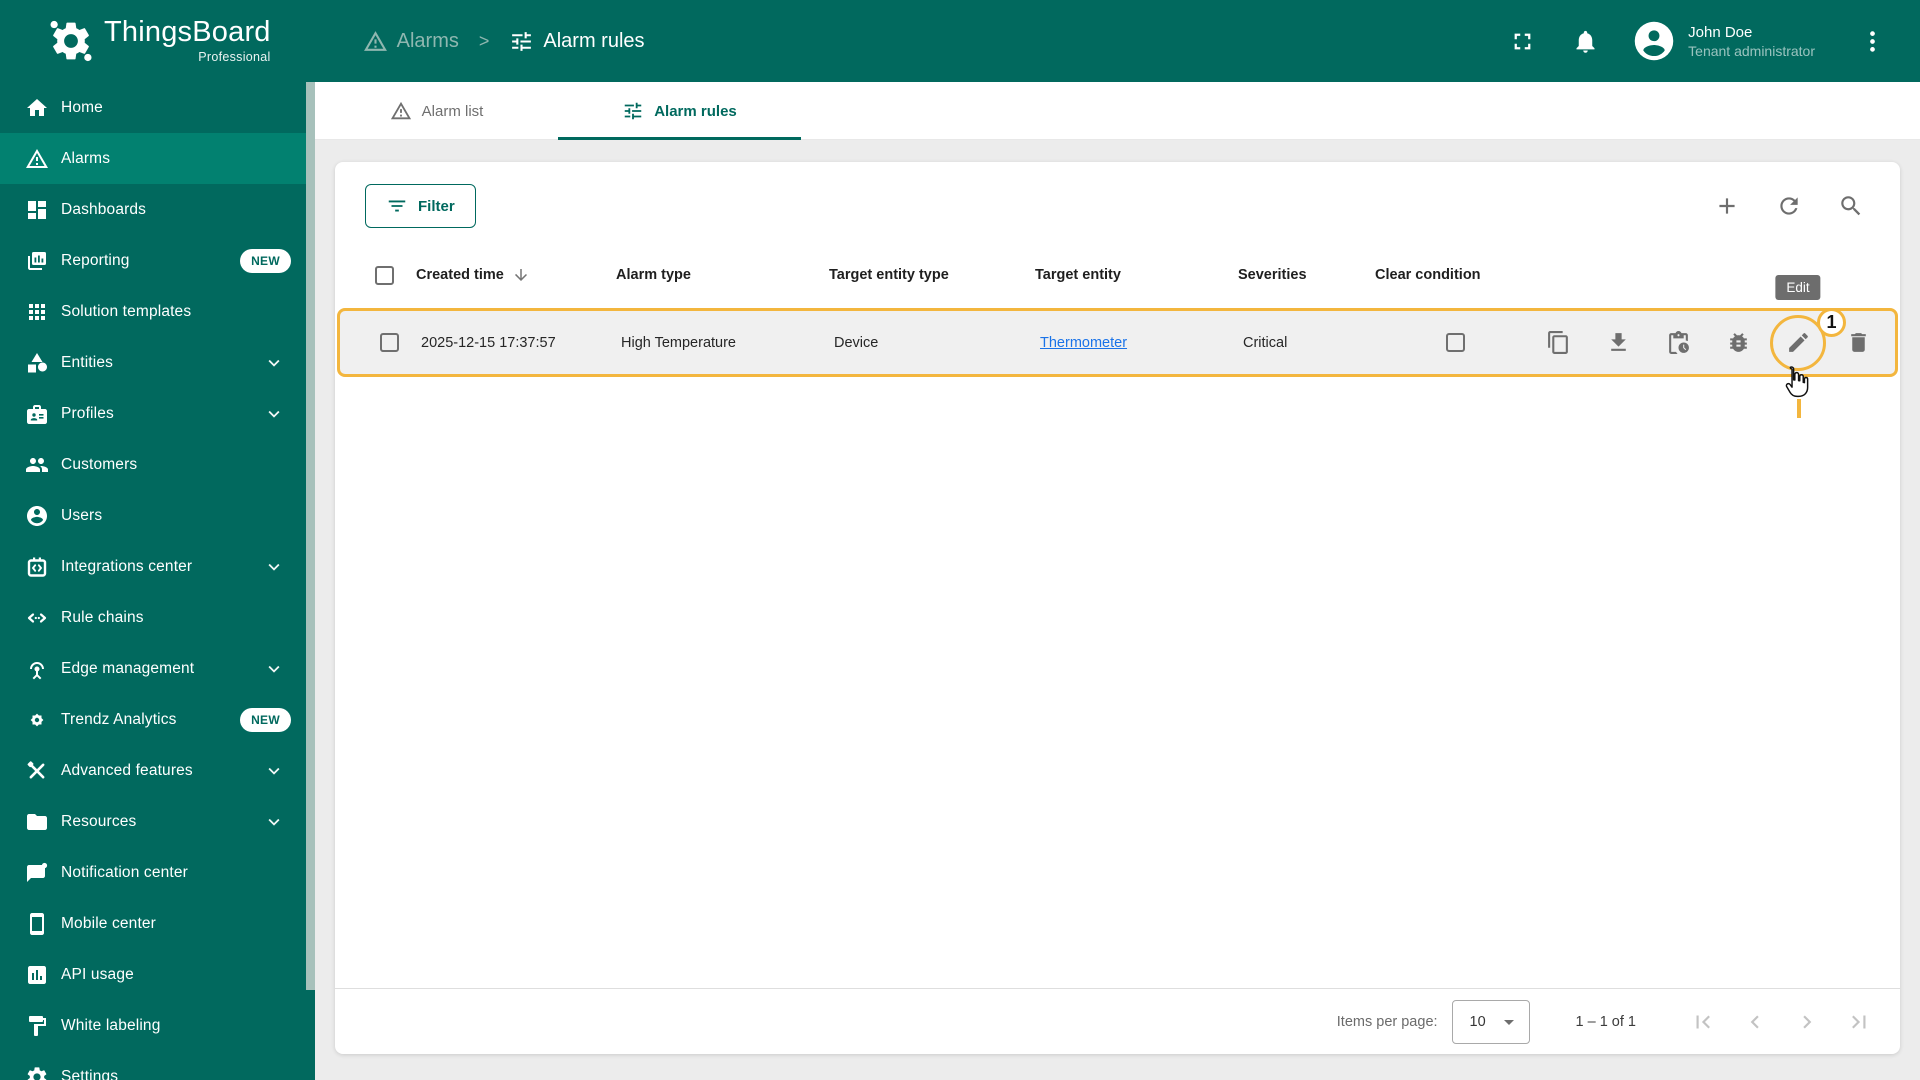  I want to click on people-icon, so click(37, 464).